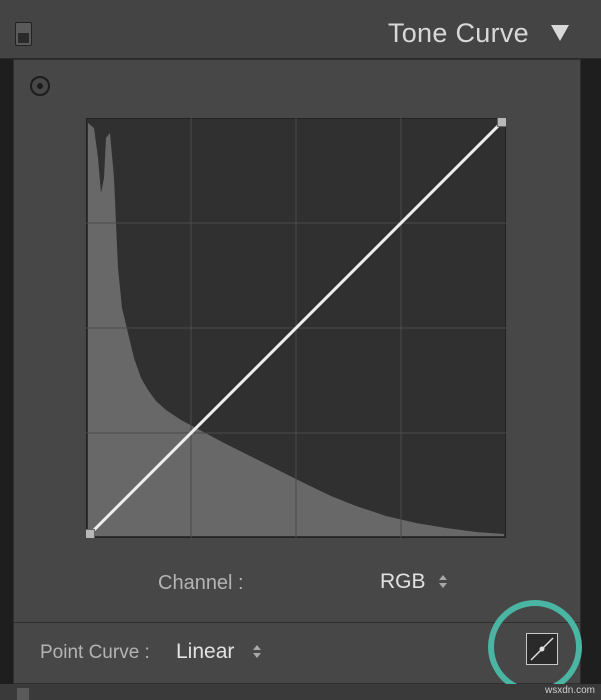 The width and height of the screenshot is (601, 700). What do you see at coordinates (560, 33) in the screenshot?
I see `triangle-down-icon` at bounding box center [560, 33].